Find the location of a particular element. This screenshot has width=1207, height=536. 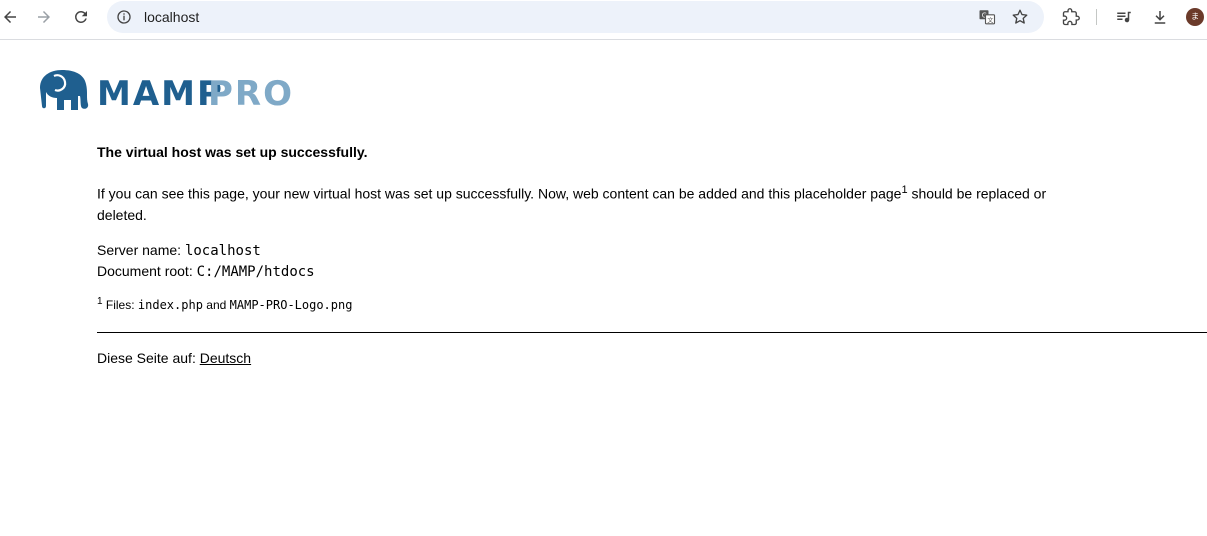

playlist-icon is located at coordinates (1124, 17).